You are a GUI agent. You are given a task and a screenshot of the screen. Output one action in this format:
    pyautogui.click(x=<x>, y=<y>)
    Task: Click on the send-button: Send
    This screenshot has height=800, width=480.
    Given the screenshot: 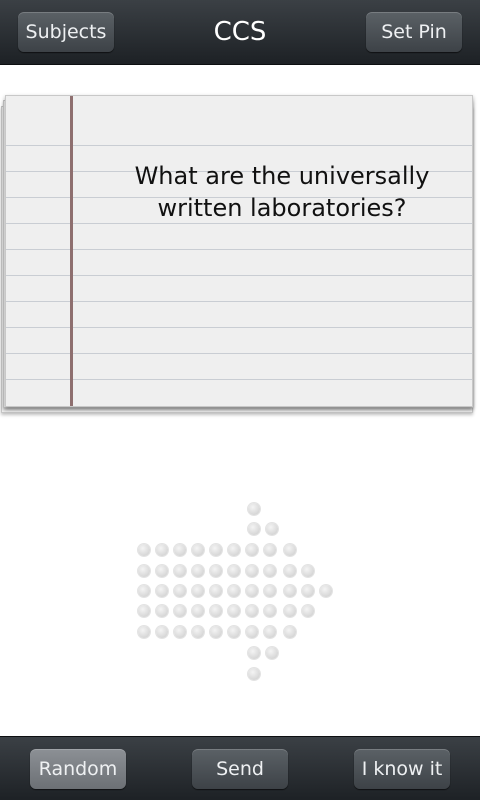 What is the action you would take?
    pyautogui.click(x=240, y=769)
    